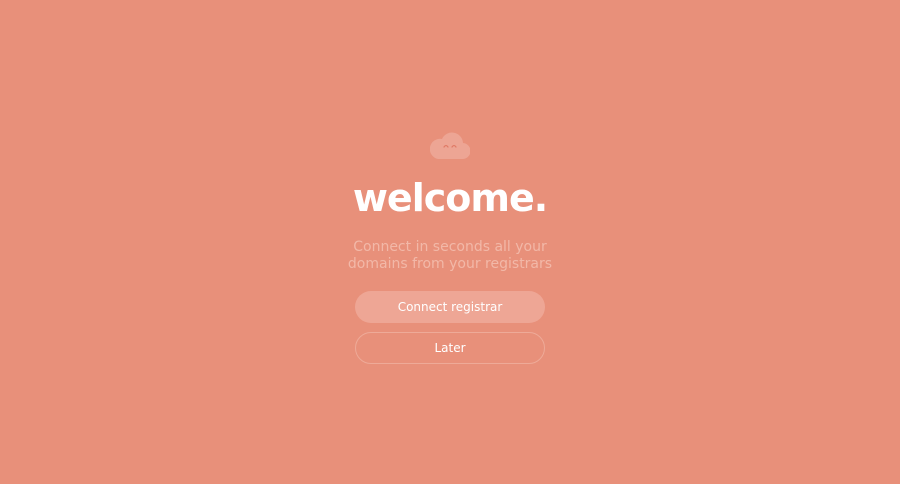  What do you see at coordinates (450, 348) in the screenshot?
I see `later-button: Later` at bounding box center [450, 348].